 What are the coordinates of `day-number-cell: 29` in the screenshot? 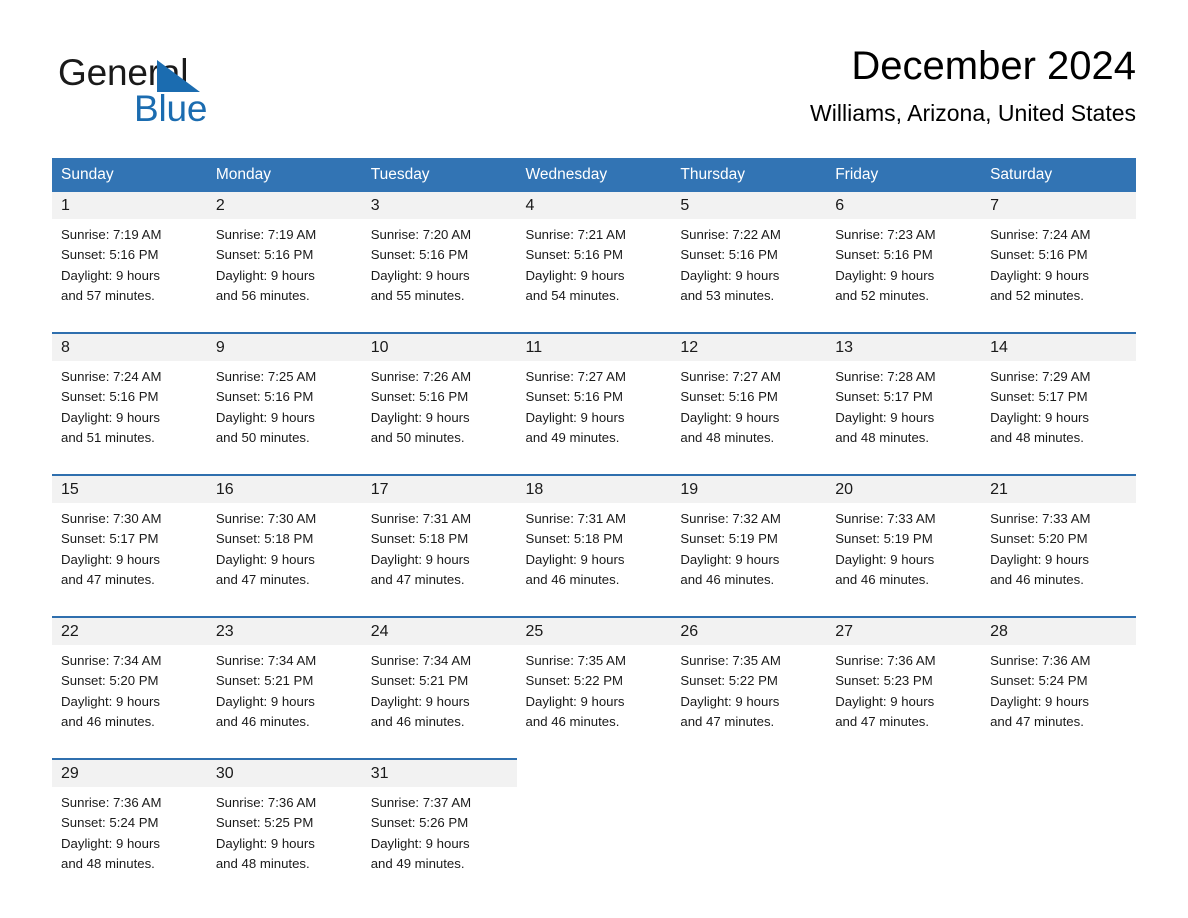 It's located at (129, 772).